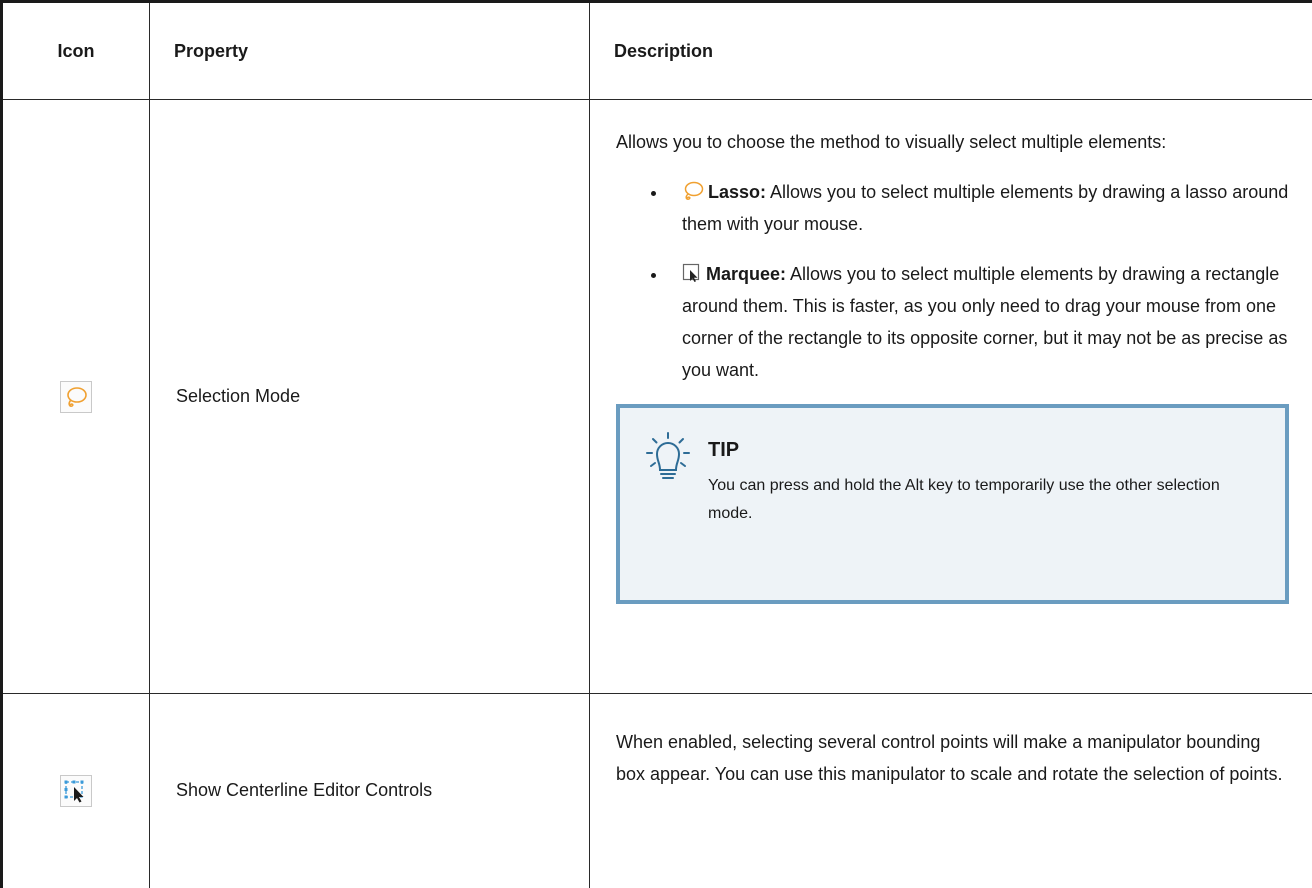  Describe the element at coordinates (668, 457) in the screenshot. I see `lightbulb-icon` at that location.